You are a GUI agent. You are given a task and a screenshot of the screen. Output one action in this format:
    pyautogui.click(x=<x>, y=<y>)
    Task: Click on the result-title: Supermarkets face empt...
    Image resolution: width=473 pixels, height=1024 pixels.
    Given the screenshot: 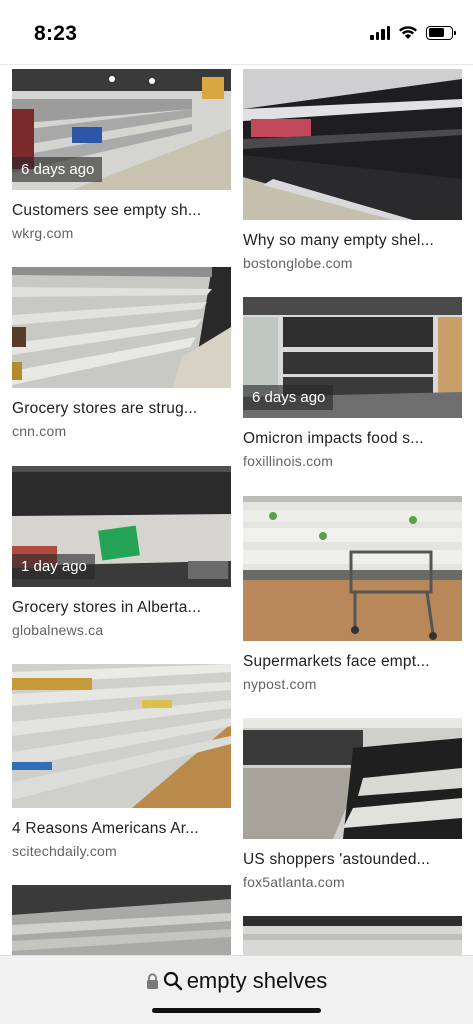 What is the action you would take?
    pyautogui.click(x=352, y=662)
    